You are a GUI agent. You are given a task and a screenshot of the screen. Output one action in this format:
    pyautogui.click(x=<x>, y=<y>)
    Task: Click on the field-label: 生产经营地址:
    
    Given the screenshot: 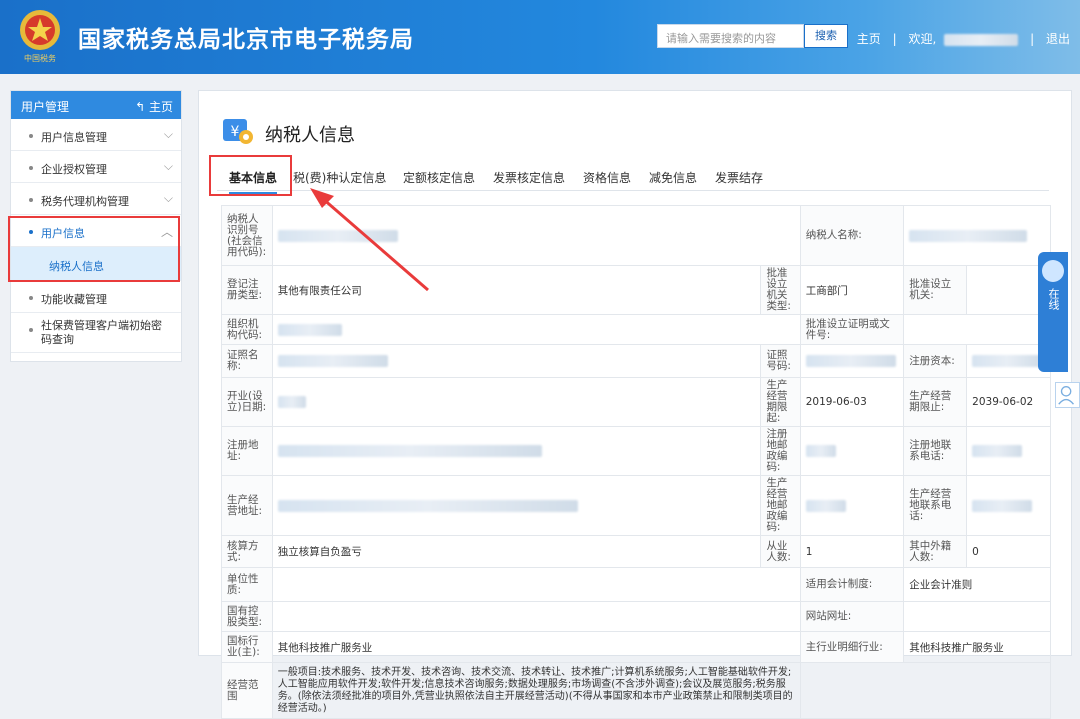 What is the action you would take?
    pyautogui.click(x=247, y=505)
    